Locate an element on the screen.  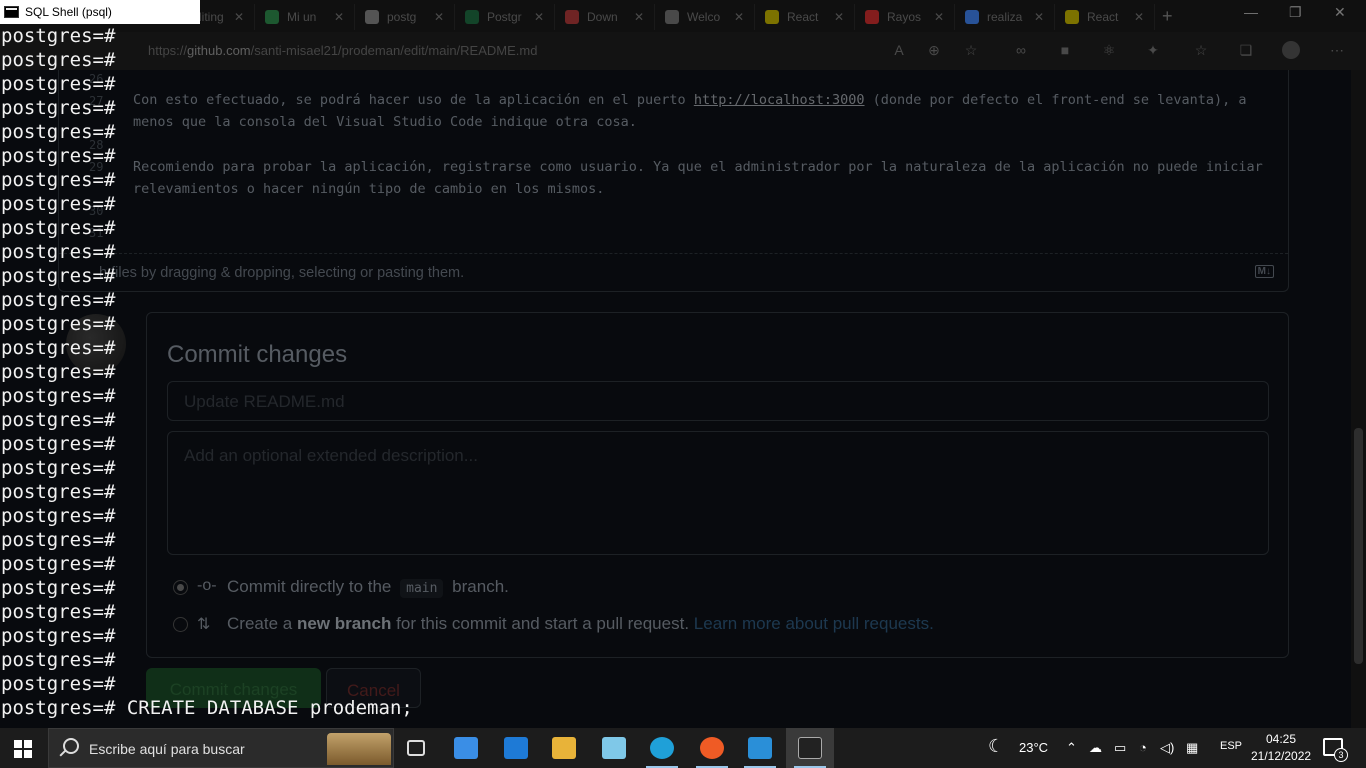
taskbar-search-input: Escribe aquí para buscar is located at coordinates (221, 748).